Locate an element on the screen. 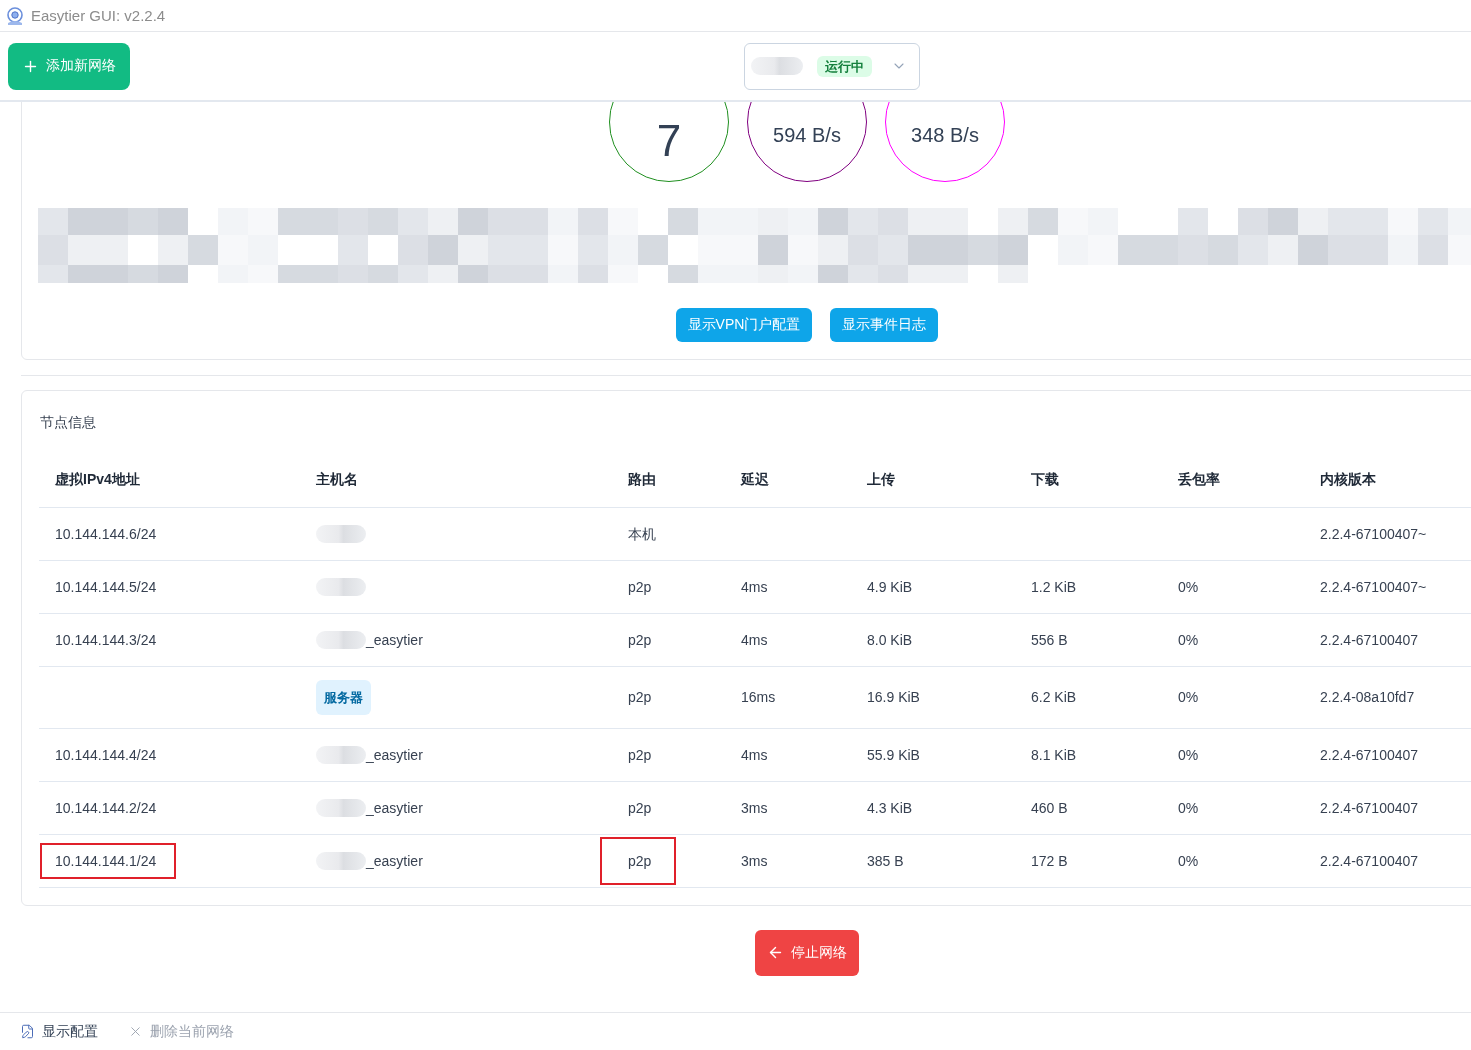 Image resolution: width=1471 pixels, height=1050 pixels. column-header: 虚拟IPv4地址 is located at coordinates (169, 480).